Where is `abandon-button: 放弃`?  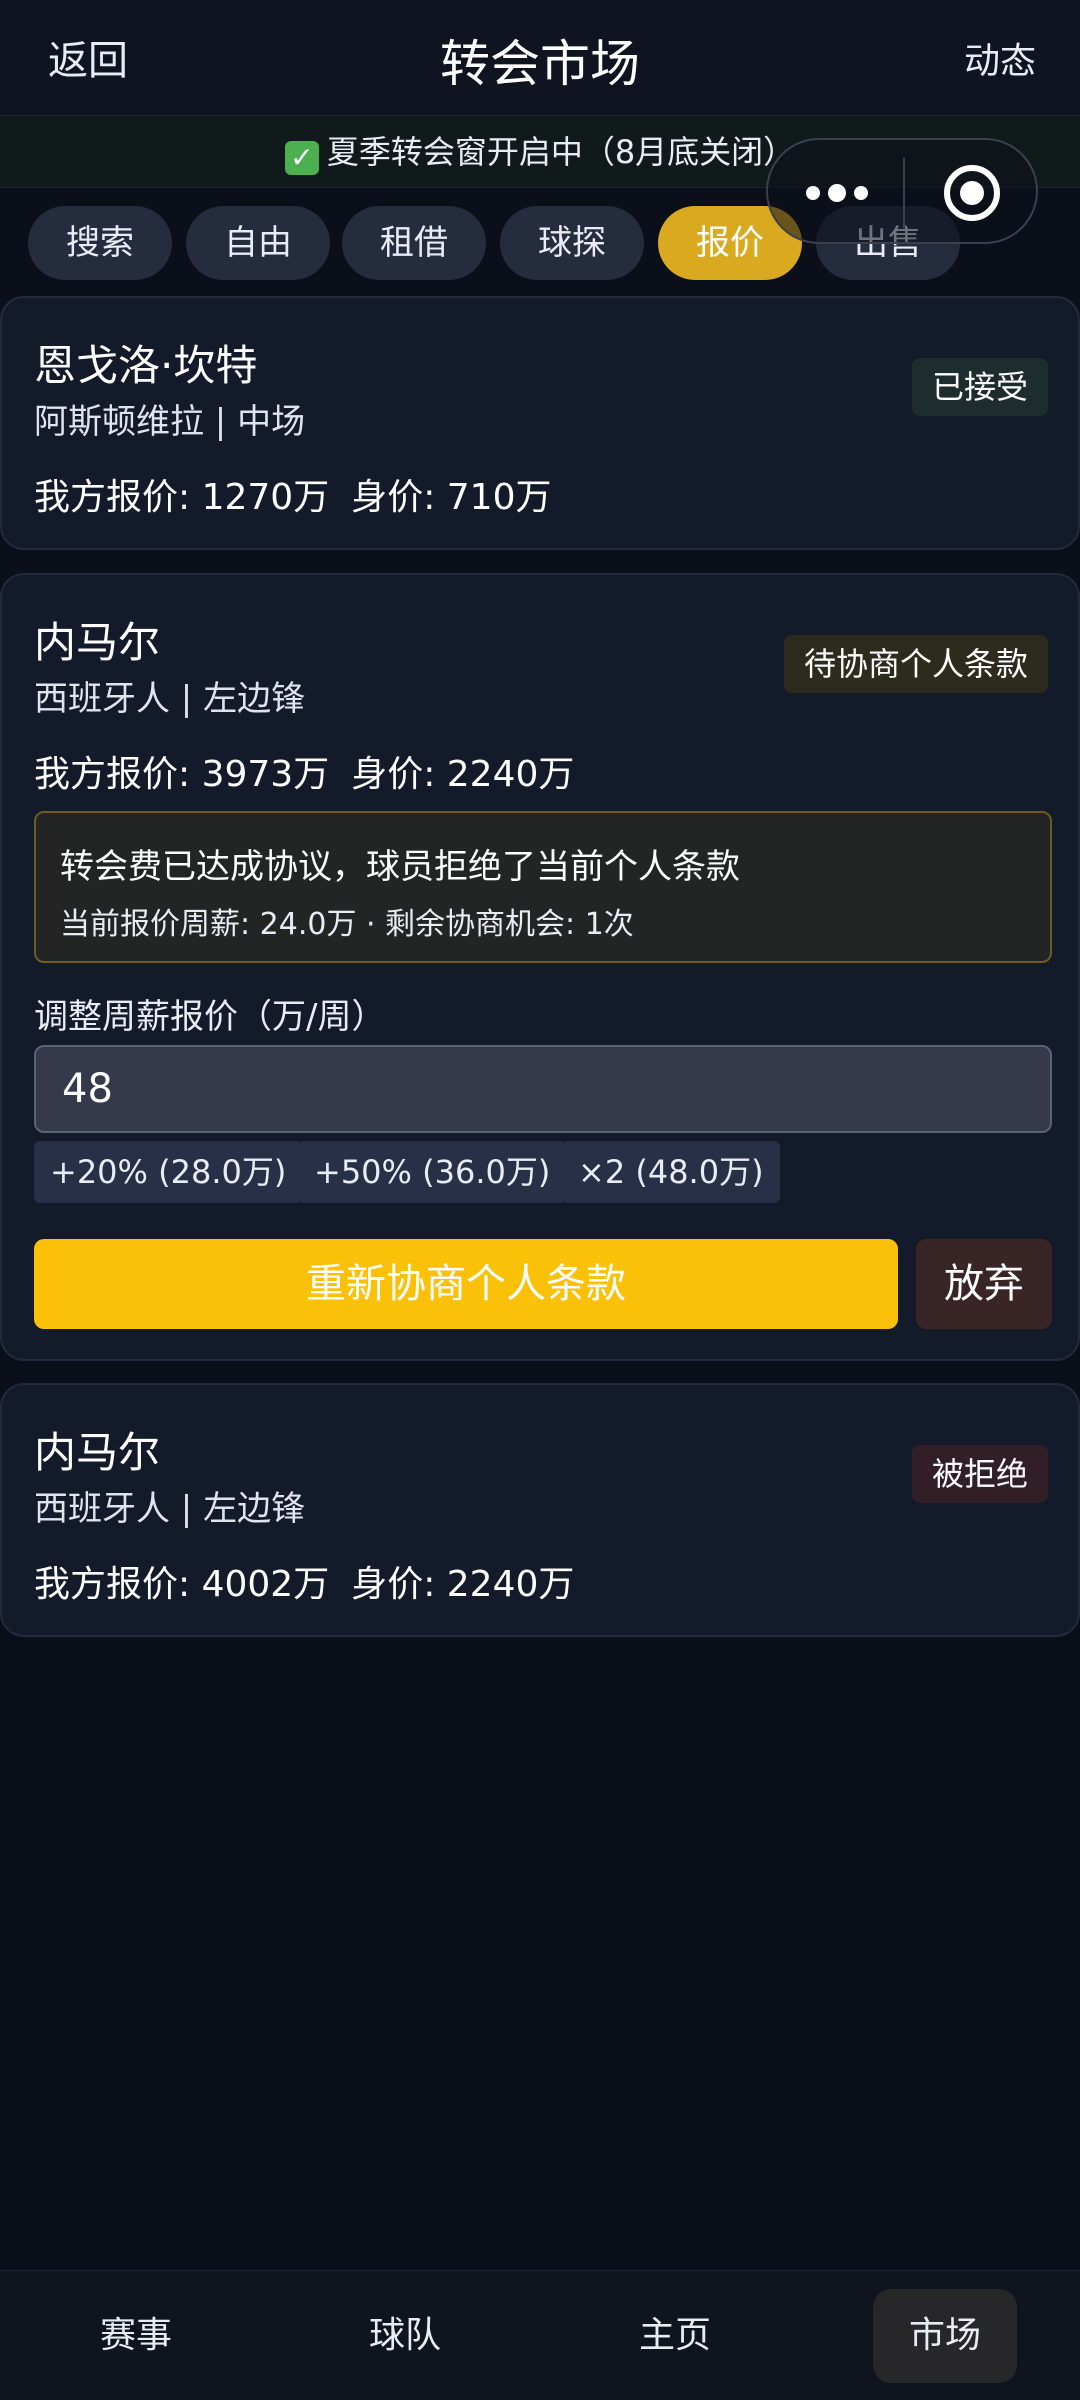
abandon-button: 放弃 is located at coordinates (984, 1284).